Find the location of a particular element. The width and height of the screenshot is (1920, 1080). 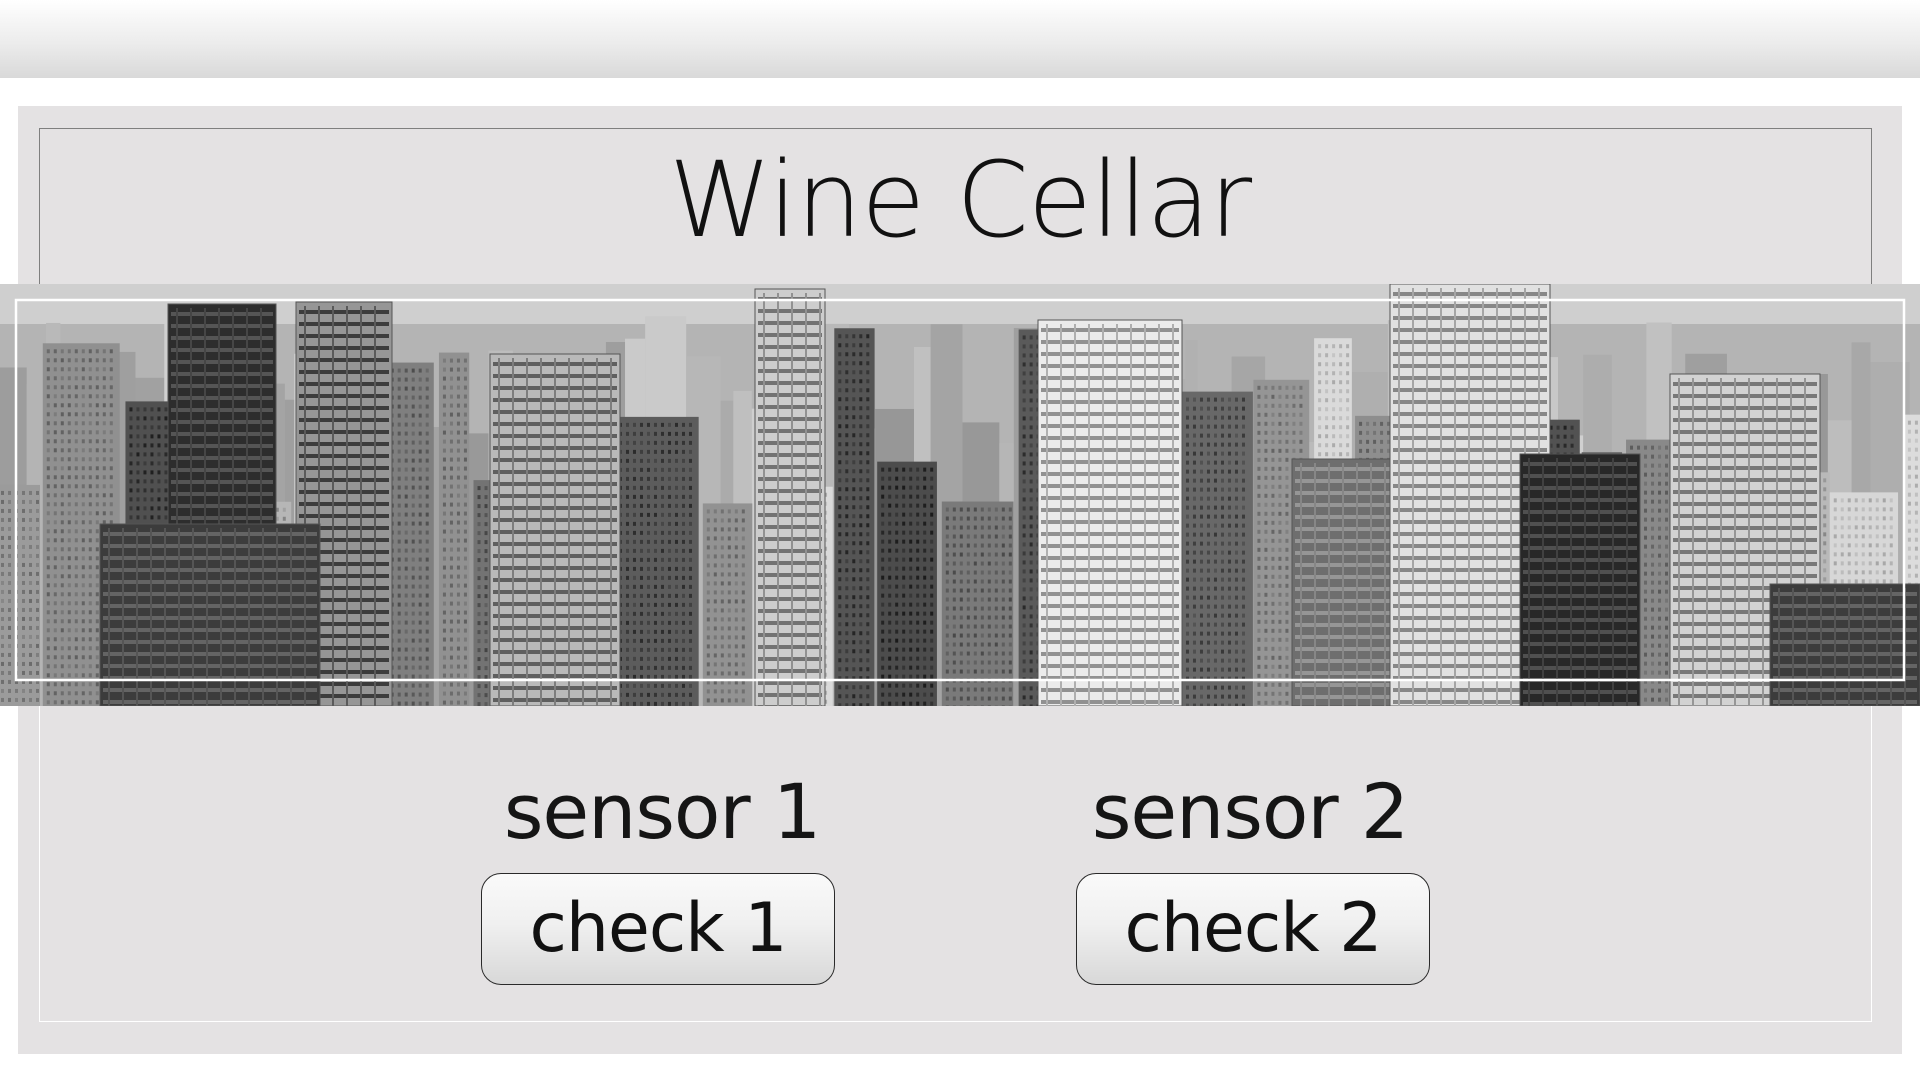

top-toolbar is located at coordinates (960, 39).